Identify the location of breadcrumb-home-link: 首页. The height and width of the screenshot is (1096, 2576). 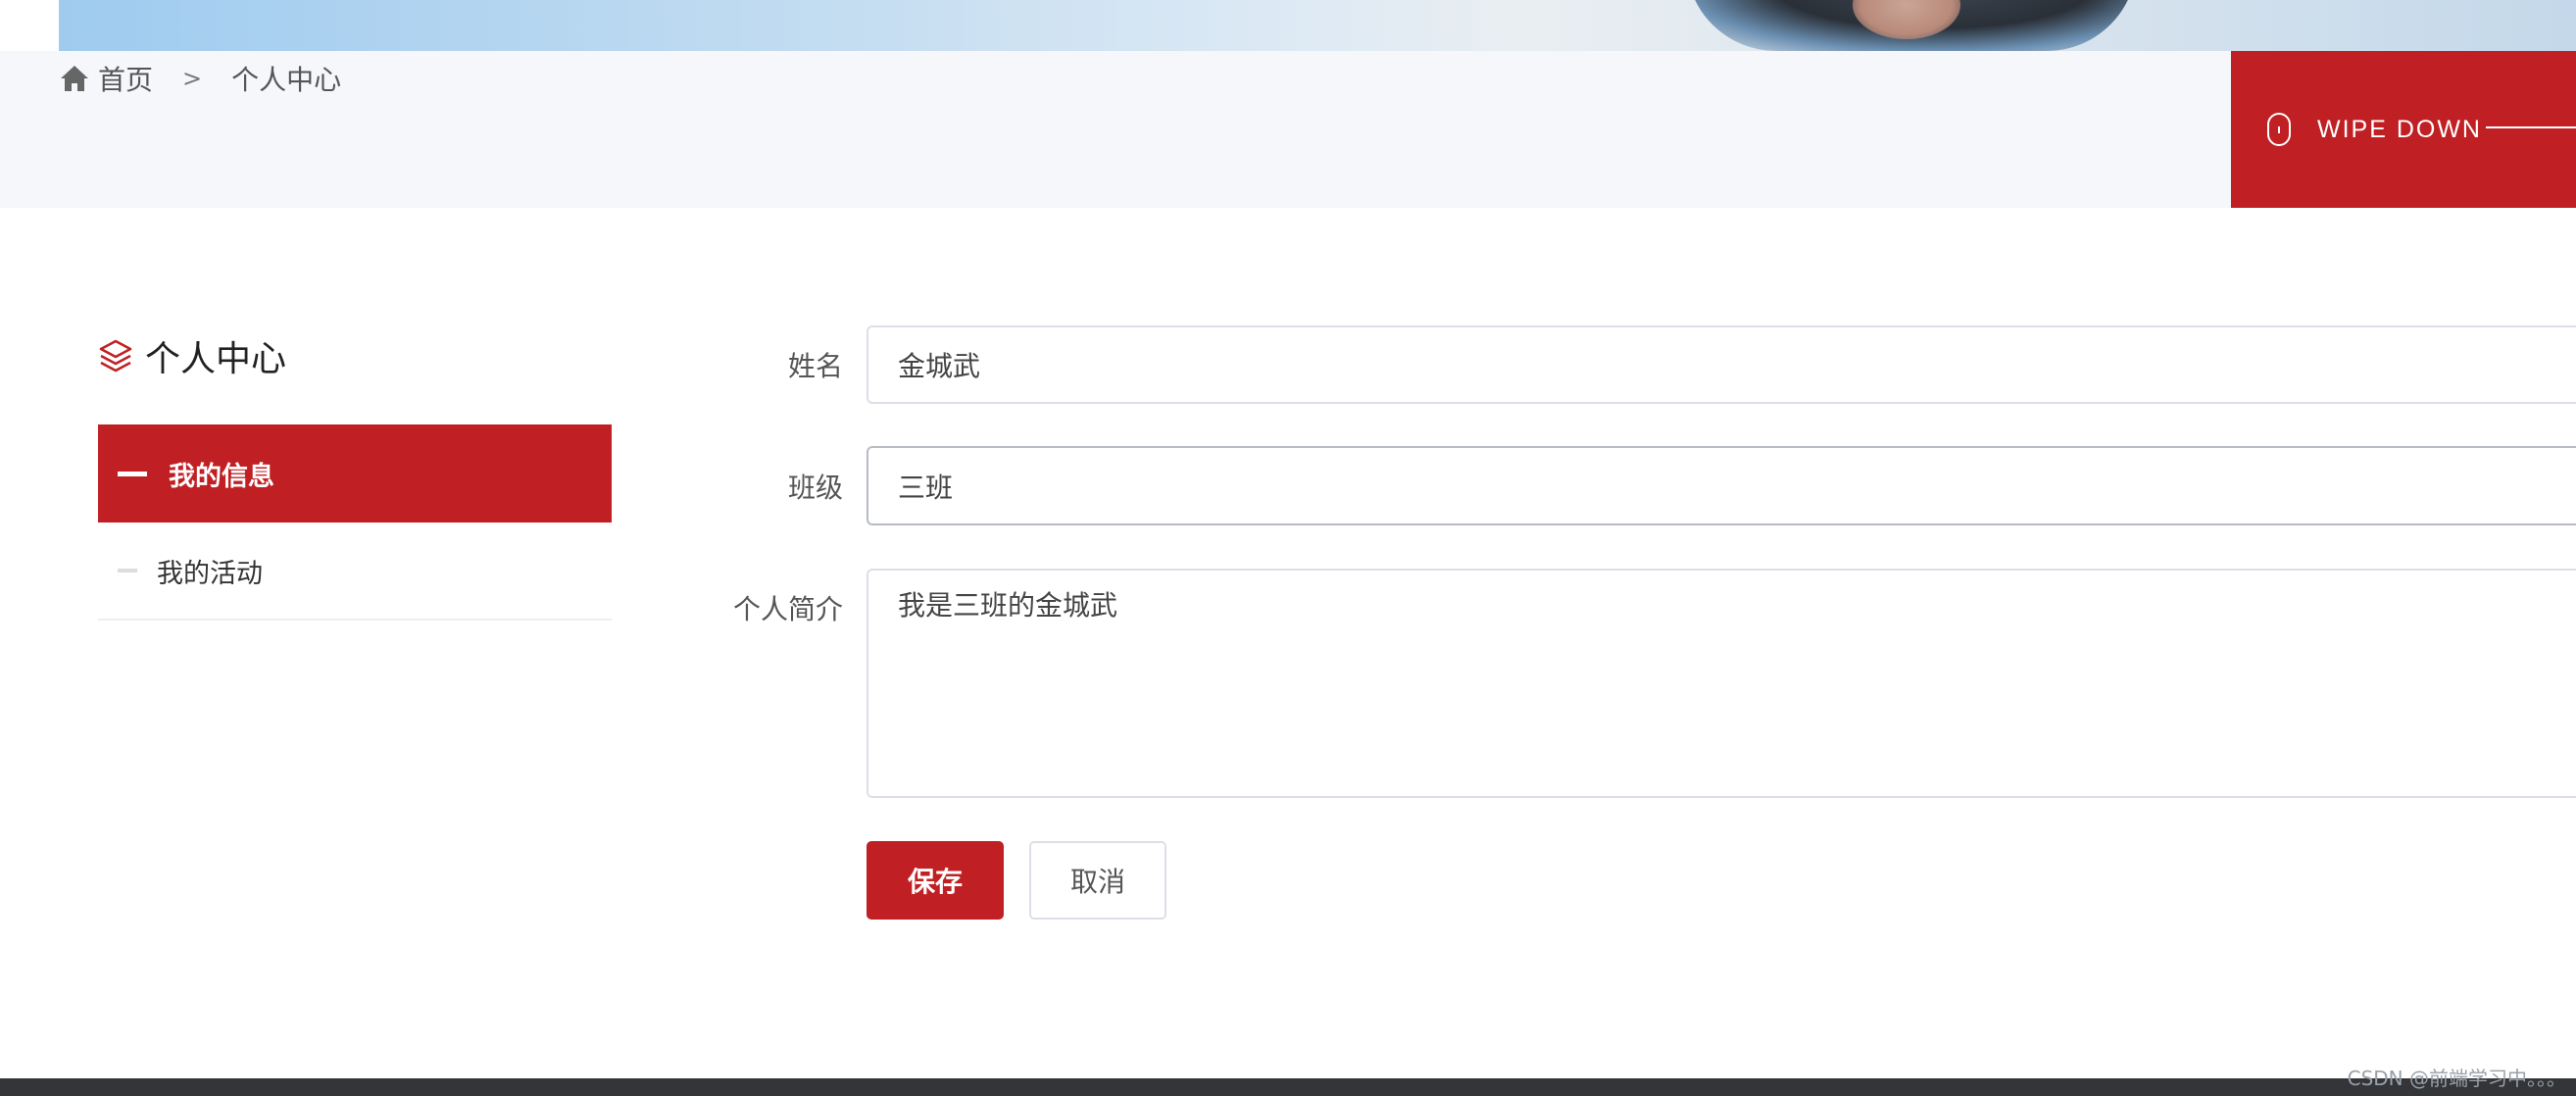
(125, 78).